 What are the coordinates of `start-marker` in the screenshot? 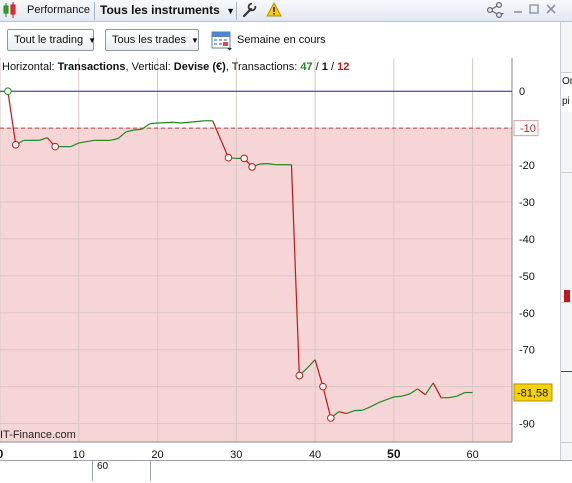 It's located at (8, 91).